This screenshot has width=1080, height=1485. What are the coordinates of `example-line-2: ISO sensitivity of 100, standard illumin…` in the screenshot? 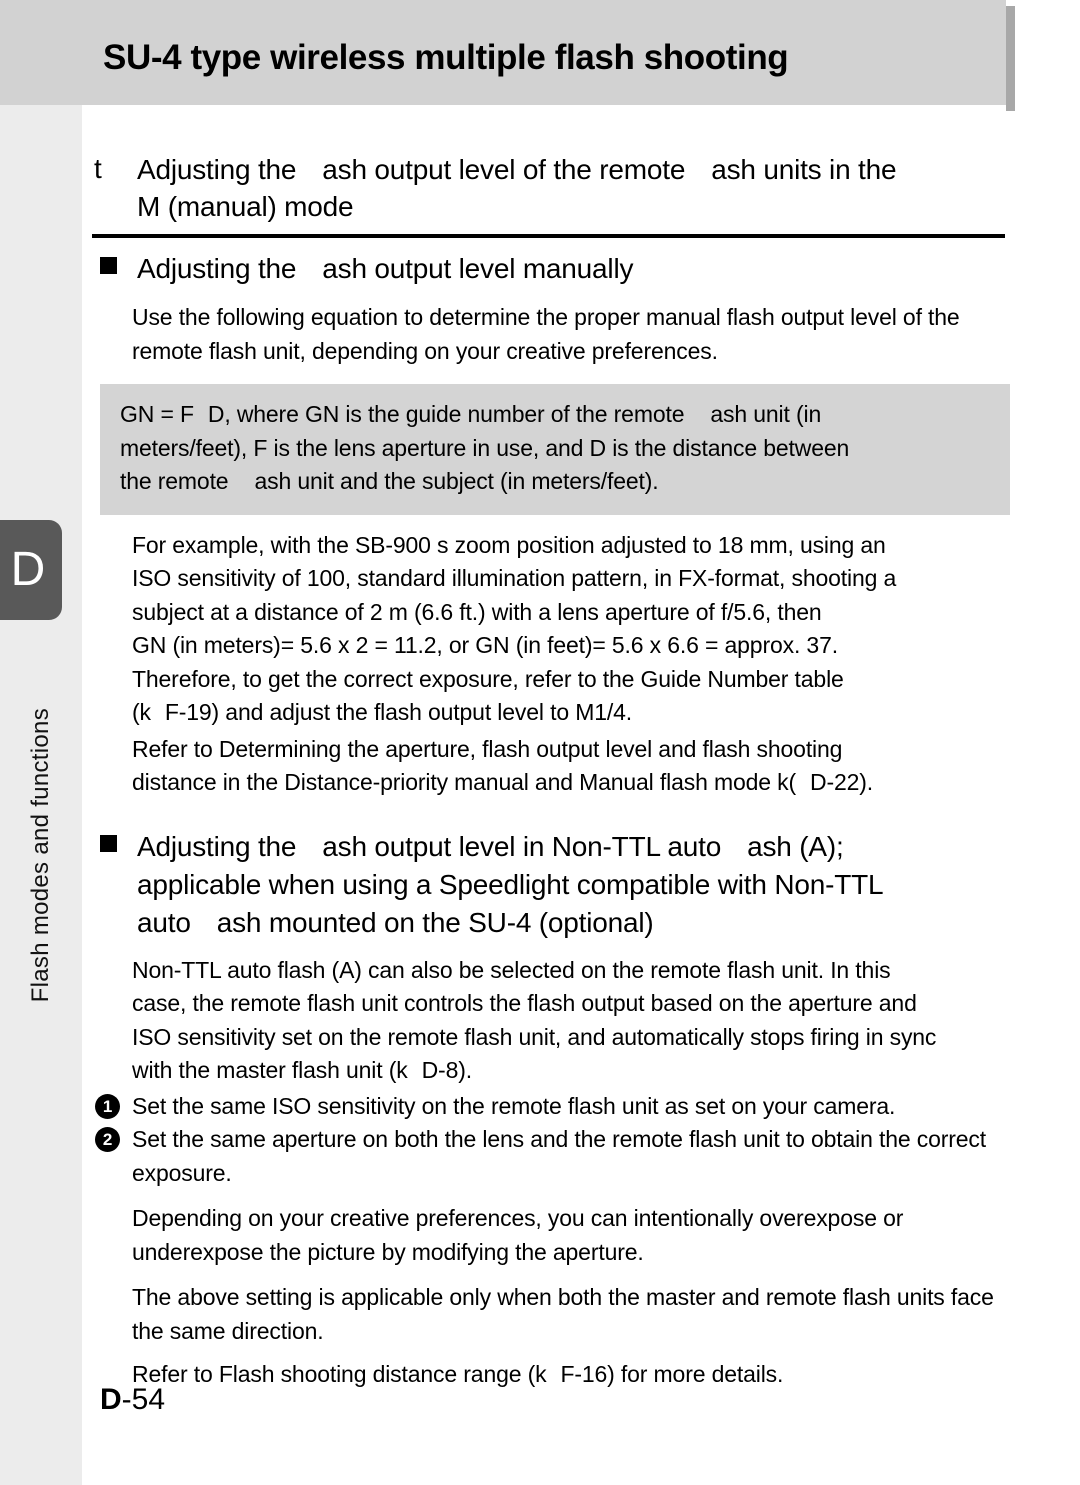 It's located at (514, 578).